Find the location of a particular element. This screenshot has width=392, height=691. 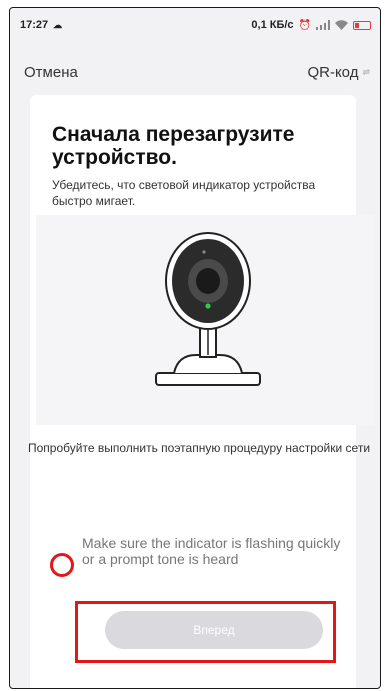

camera-icon is located at coordinates (208, 309).